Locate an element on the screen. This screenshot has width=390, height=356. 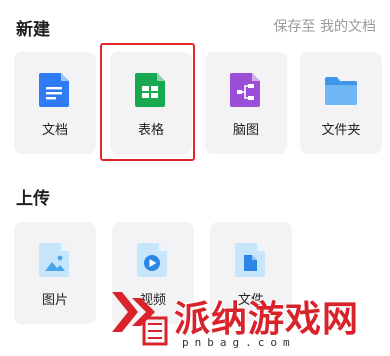
upload-video-label: 视频 is located at coordinates (152, 300).